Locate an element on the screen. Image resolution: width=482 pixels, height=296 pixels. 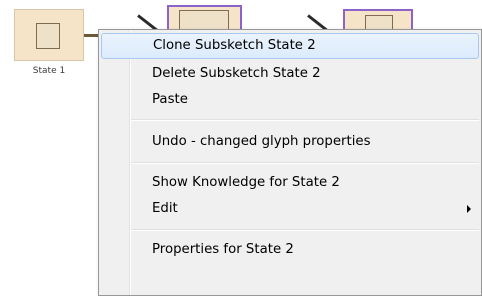
menu-item-label: Show Knowledge for State 2 is located at coordinates (246, 182).